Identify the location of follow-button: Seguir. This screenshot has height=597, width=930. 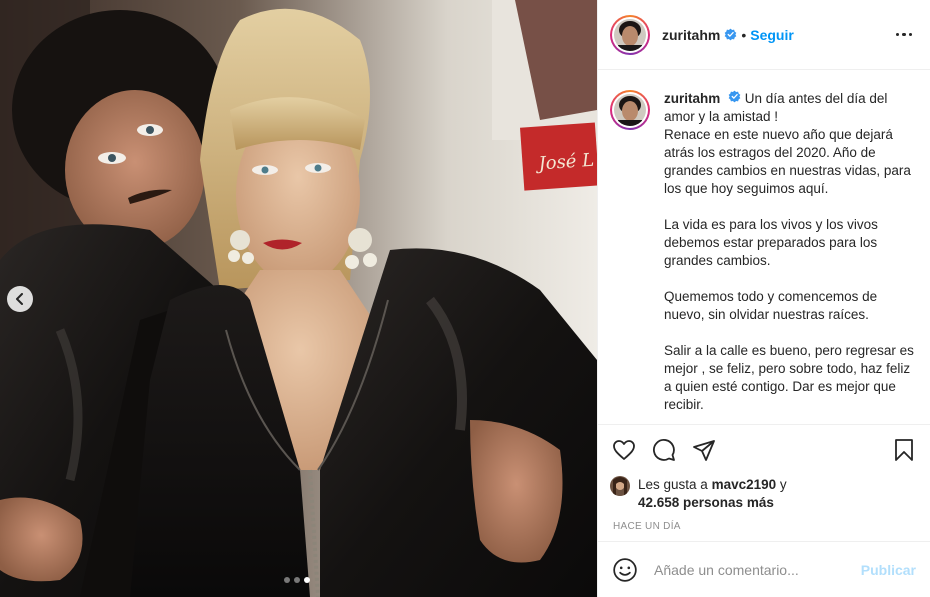
(772, 35).